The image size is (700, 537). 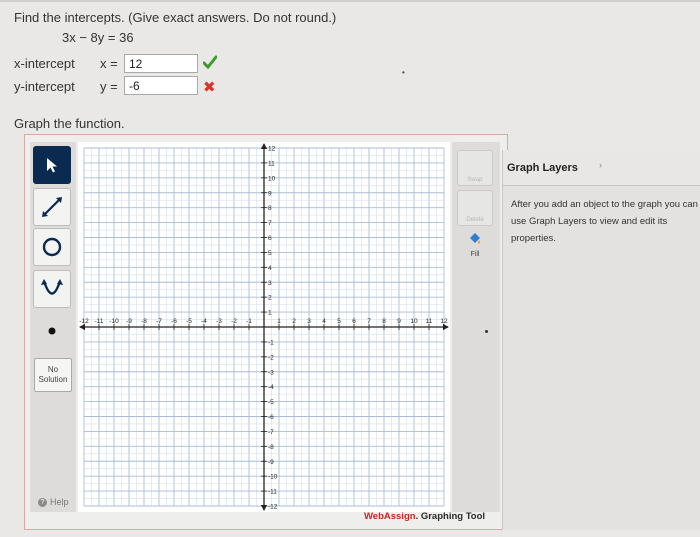 What do you see at coordinates (234, 321) in the screenshot?
I see `x-tick-label: -2` at bounding box center [234, 321].